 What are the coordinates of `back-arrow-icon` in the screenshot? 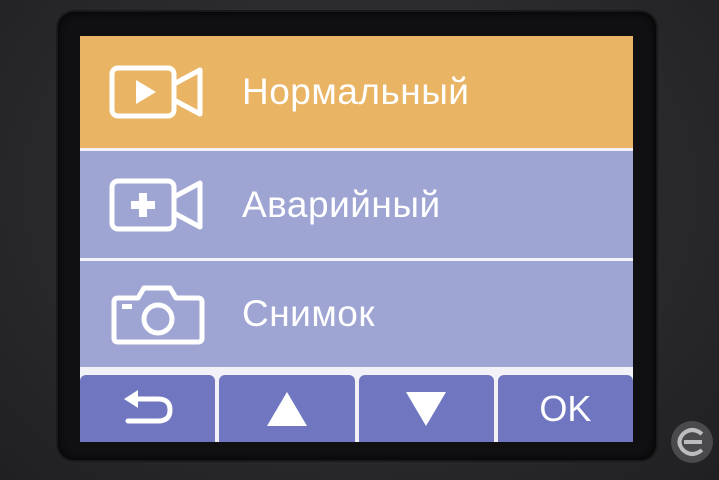 It's located at (148, 409).